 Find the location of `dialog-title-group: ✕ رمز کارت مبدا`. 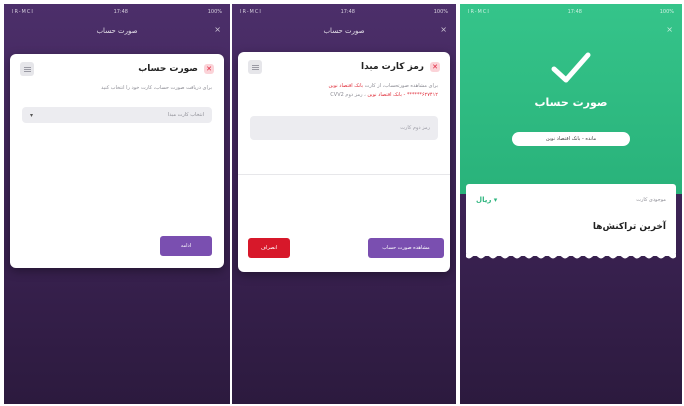

dialog-title-group: ✕ رمز کارت مبدا is located at coordinates (400, 67).